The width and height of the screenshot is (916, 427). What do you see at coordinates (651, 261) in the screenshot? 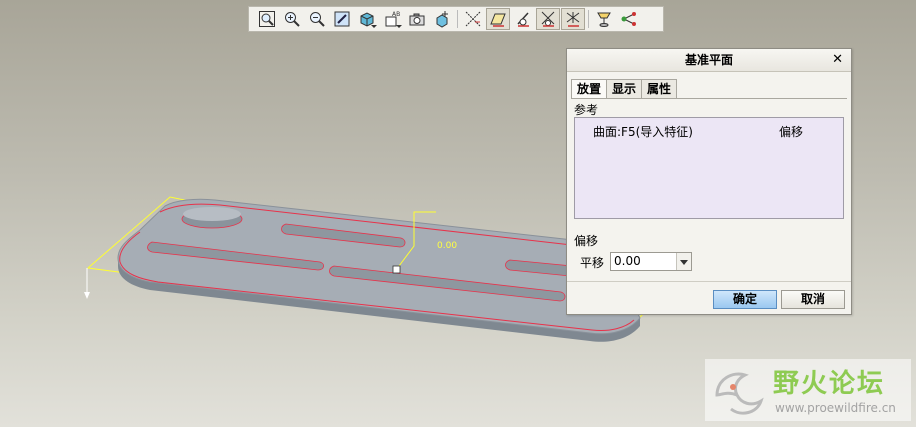
I see `translate-value-combo: 0.00` at bounding box center [651, 261].